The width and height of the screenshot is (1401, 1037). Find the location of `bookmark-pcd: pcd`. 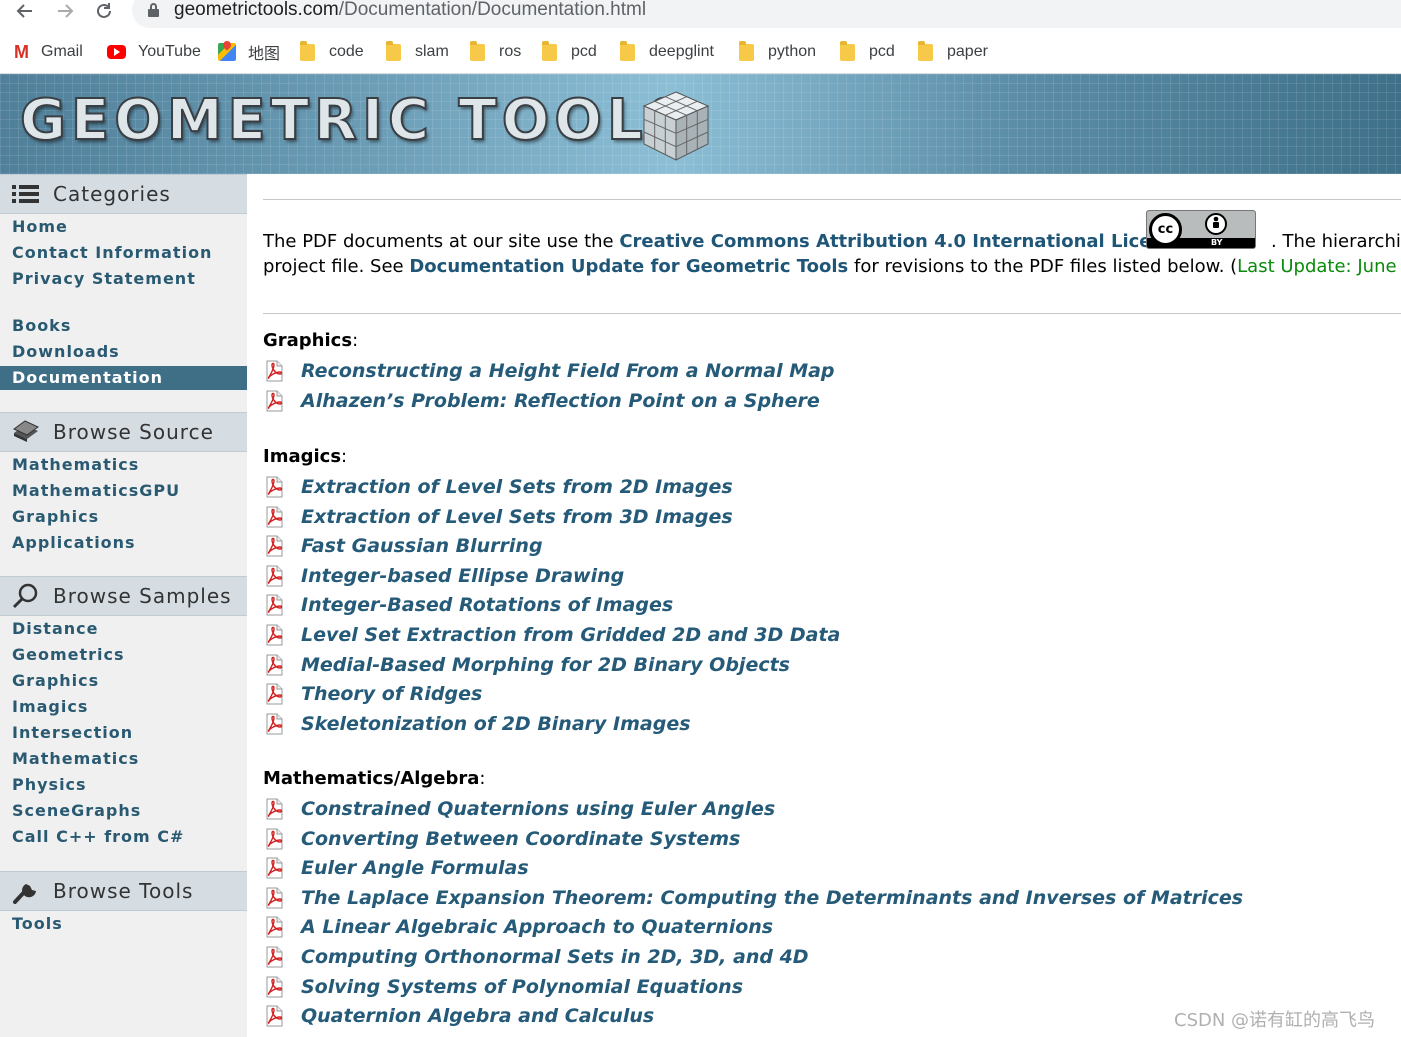

bookmark-pcd: pcd is located at coordinates (569, 51).